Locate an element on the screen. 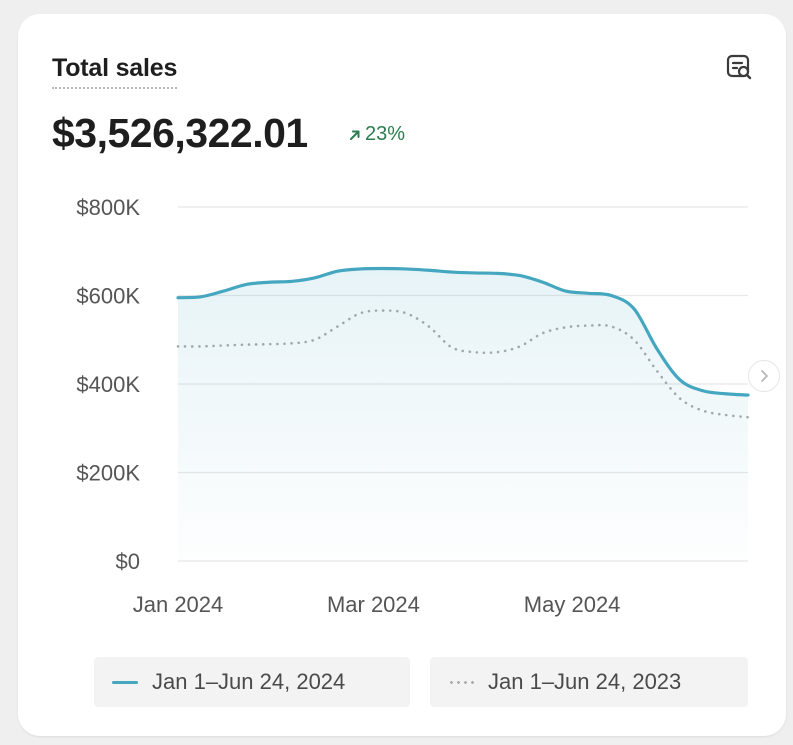 Image resolution: width=793 pixels, height=745 pixels. y-tick-label: $0 is located at coordinates (128, 561).